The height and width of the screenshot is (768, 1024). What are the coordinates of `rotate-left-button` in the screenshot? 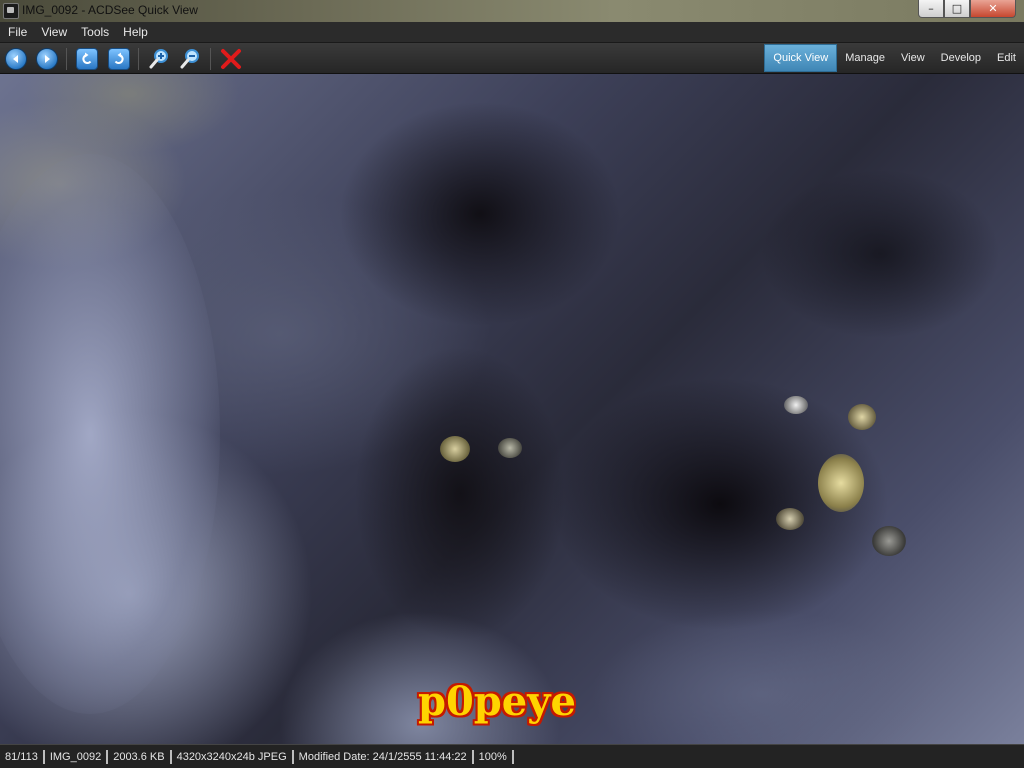 It's located at (87, 59).